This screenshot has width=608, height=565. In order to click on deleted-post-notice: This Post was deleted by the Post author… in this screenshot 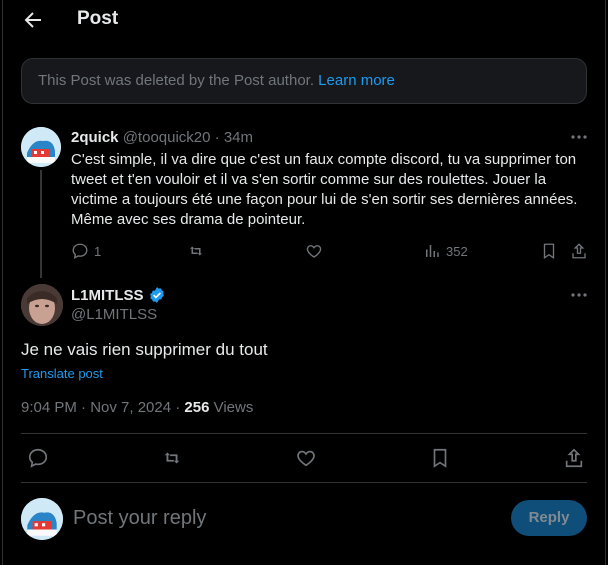, I will do `click(304, 81)`.